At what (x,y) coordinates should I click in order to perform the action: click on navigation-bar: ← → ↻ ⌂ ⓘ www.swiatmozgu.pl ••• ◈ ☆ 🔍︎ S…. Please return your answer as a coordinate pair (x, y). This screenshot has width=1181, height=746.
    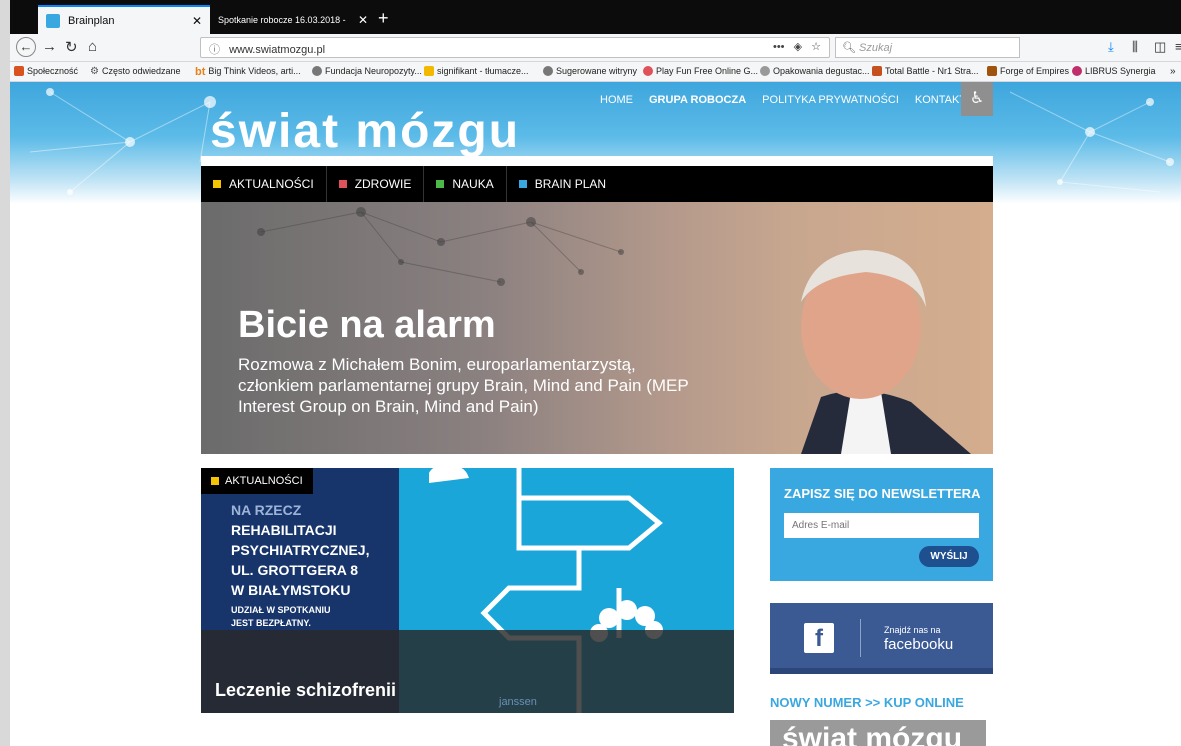
    Looking at the image, I should click on (595, 48).